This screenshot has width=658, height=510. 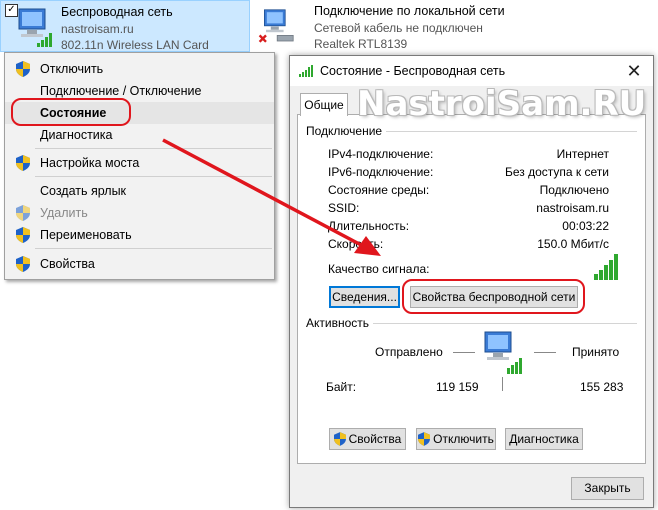 I want to click on menu-item-properties: Свойства, so click(x=139, y=264).